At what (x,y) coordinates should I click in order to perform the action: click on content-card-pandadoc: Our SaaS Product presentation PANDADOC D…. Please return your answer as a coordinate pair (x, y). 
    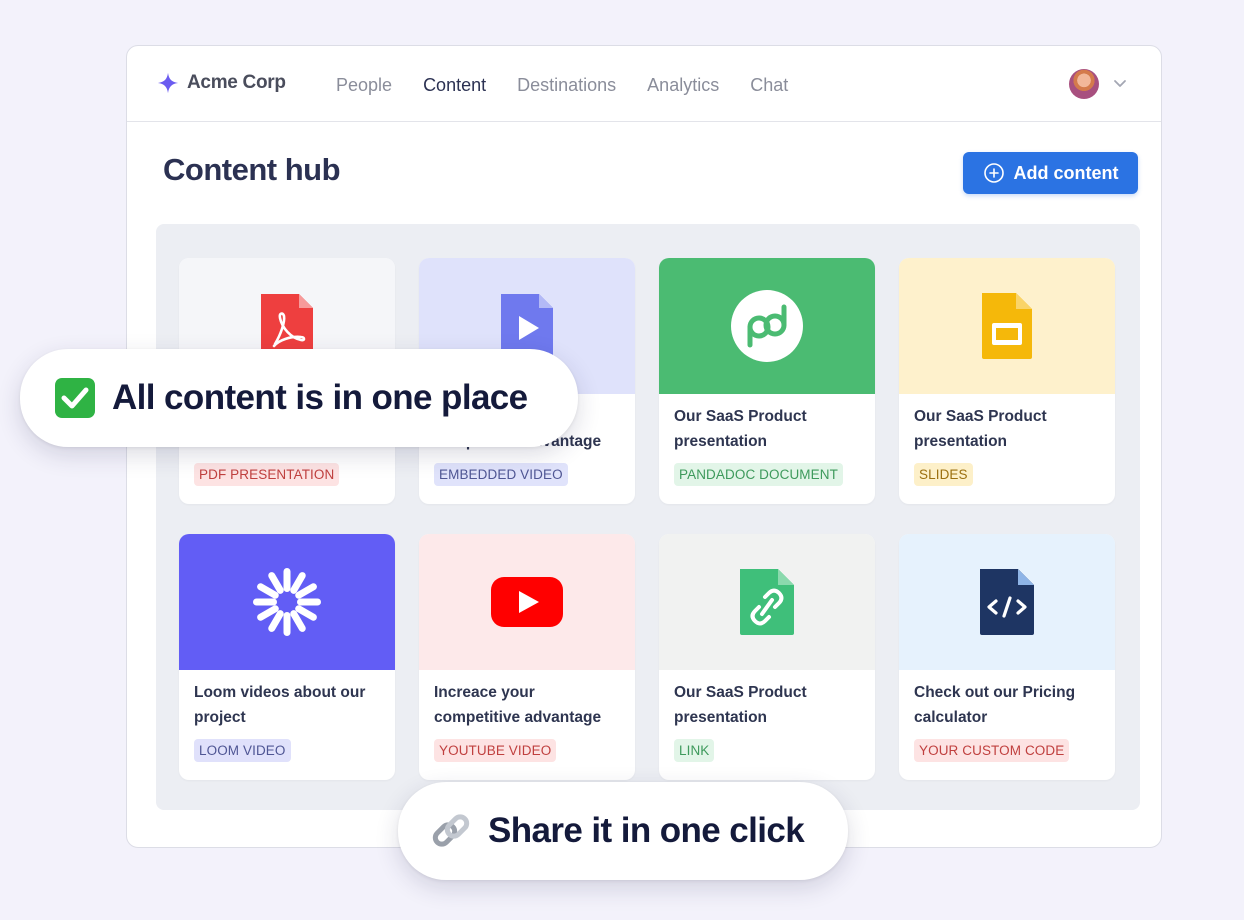
    Looking at the image, I should click on (767, 381).